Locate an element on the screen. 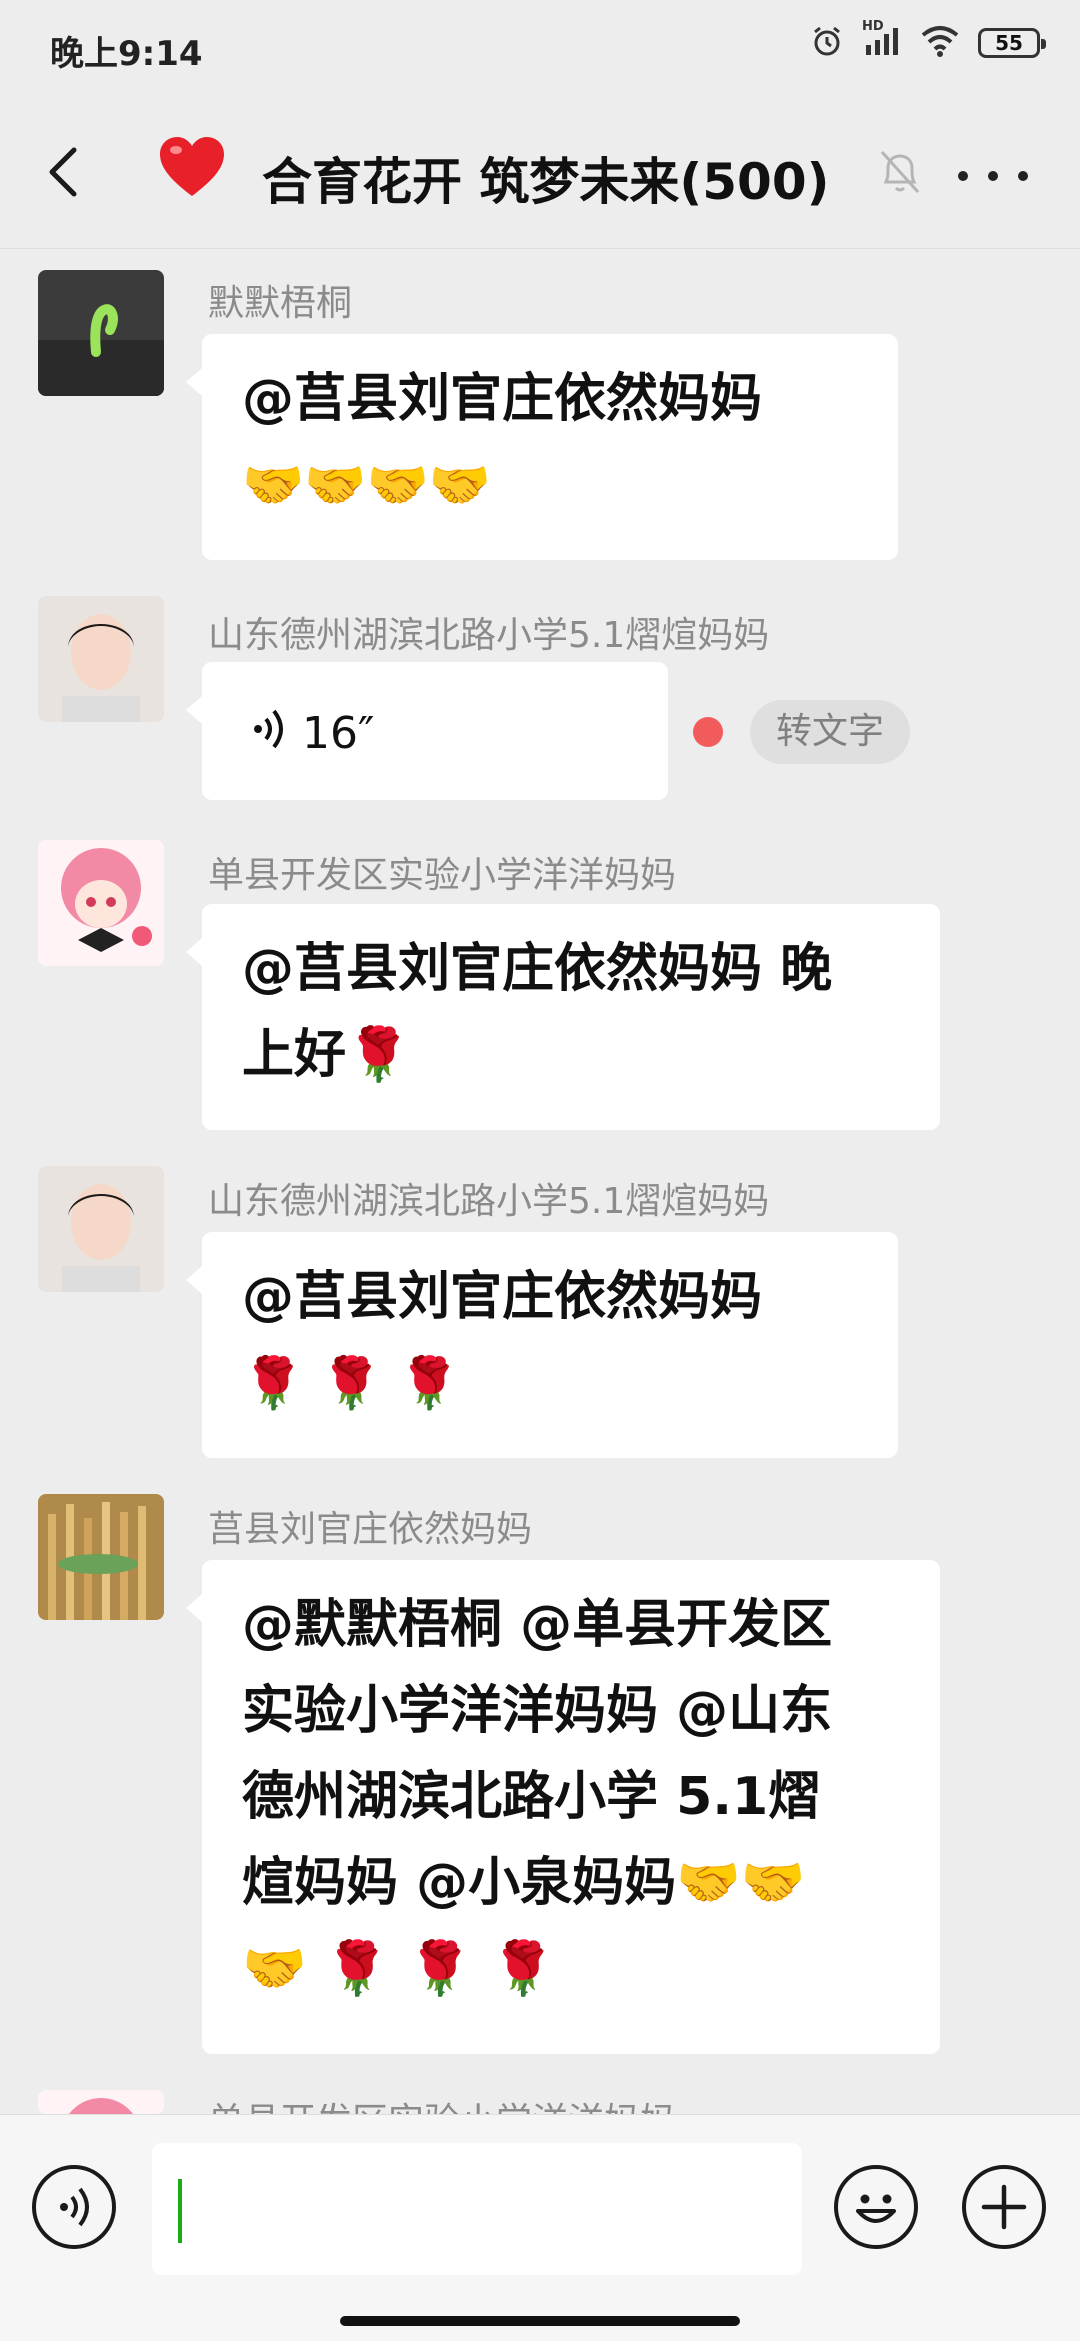 The height and width of the screenshot is (2341, 1080). chat-header: 合育花开 筑梦未来(500) is located at coordinates (540, 174).